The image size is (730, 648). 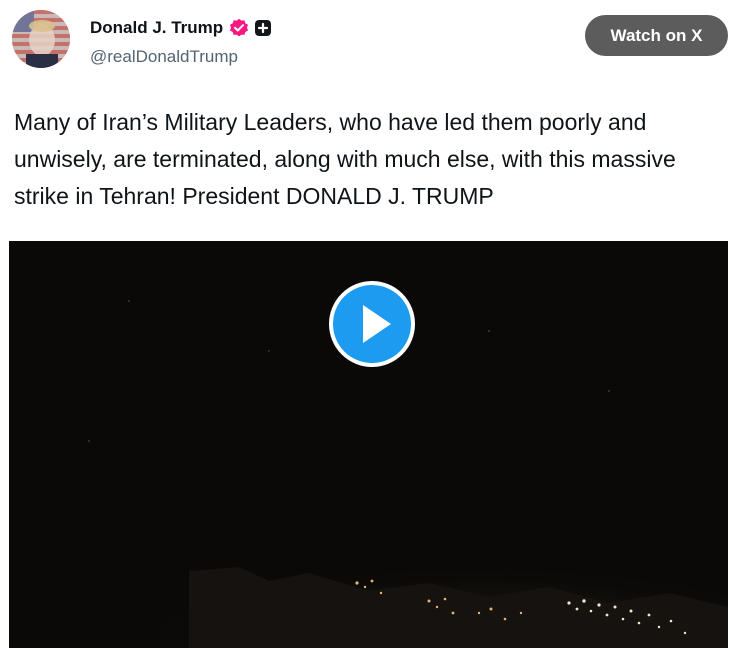 What do you see at coordinates (656, 35) in the screenshot?
I see `watch-on-x-button: Watch on X` at bounding box center [656, 35].